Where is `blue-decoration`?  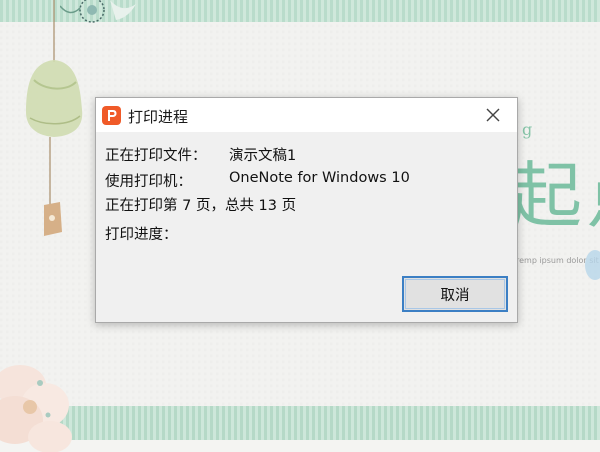
blue-decoration is located at coordinates (592, 265).